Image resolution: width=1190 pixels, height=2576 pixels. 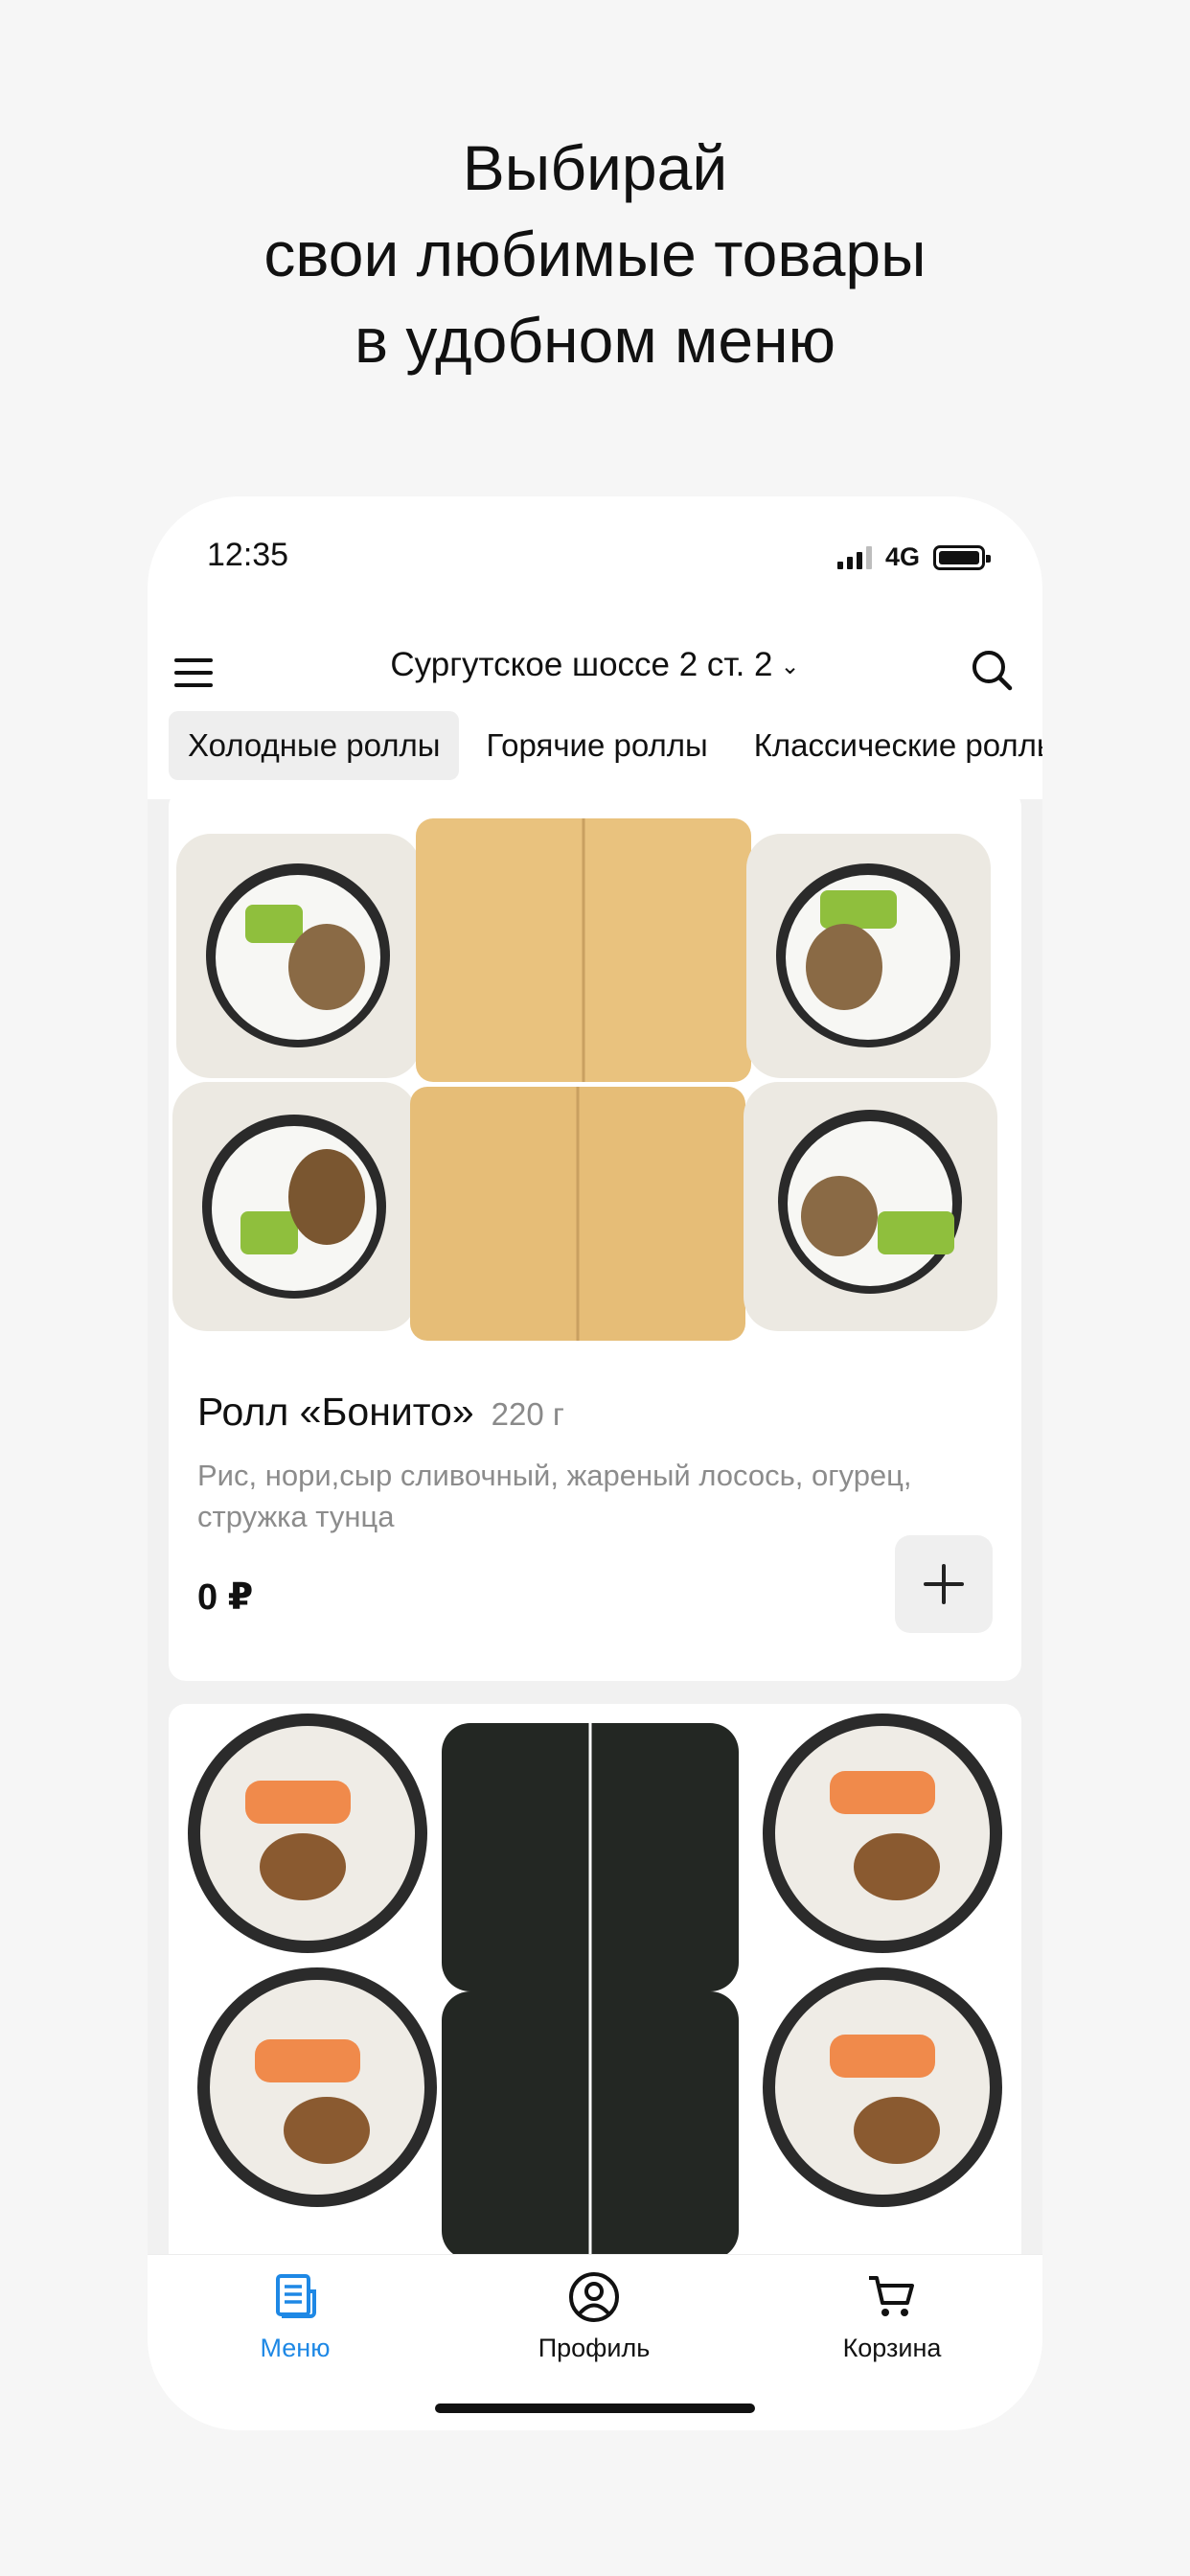 I want to click on headline-line-3: в удобном меню, so click(x=595, y=340).